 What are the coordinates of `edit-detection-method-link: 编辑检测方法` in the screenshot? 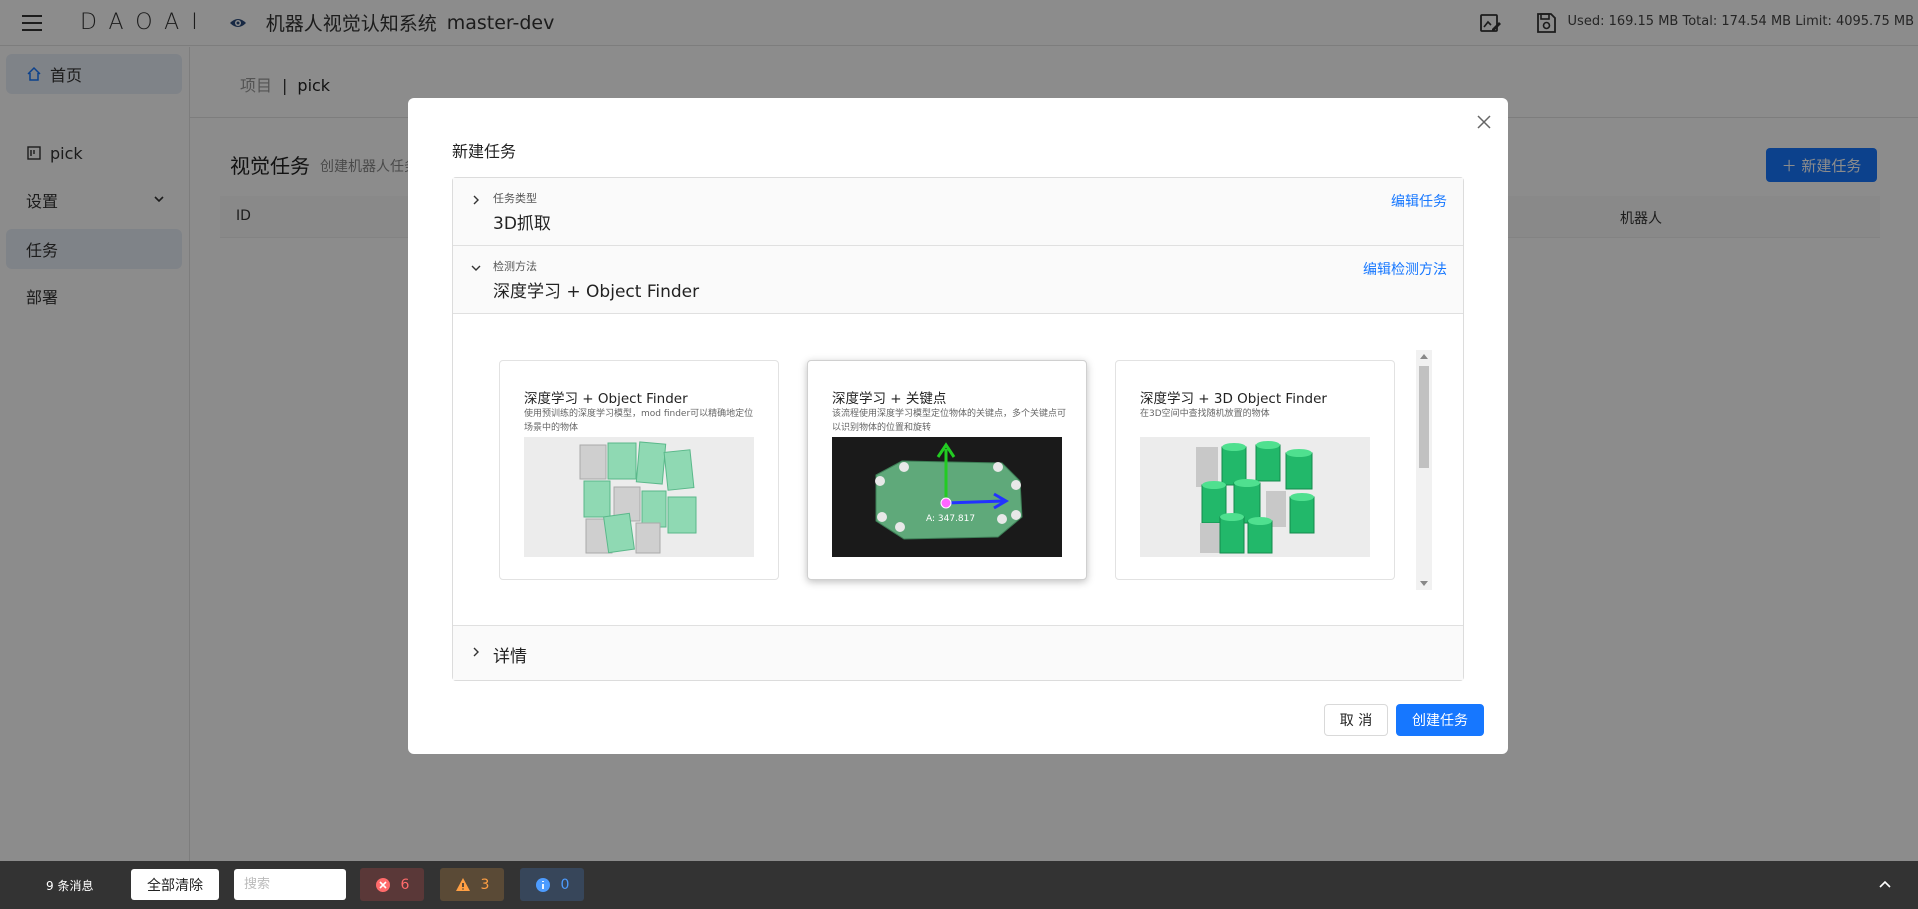 It's located at (1405, 269).